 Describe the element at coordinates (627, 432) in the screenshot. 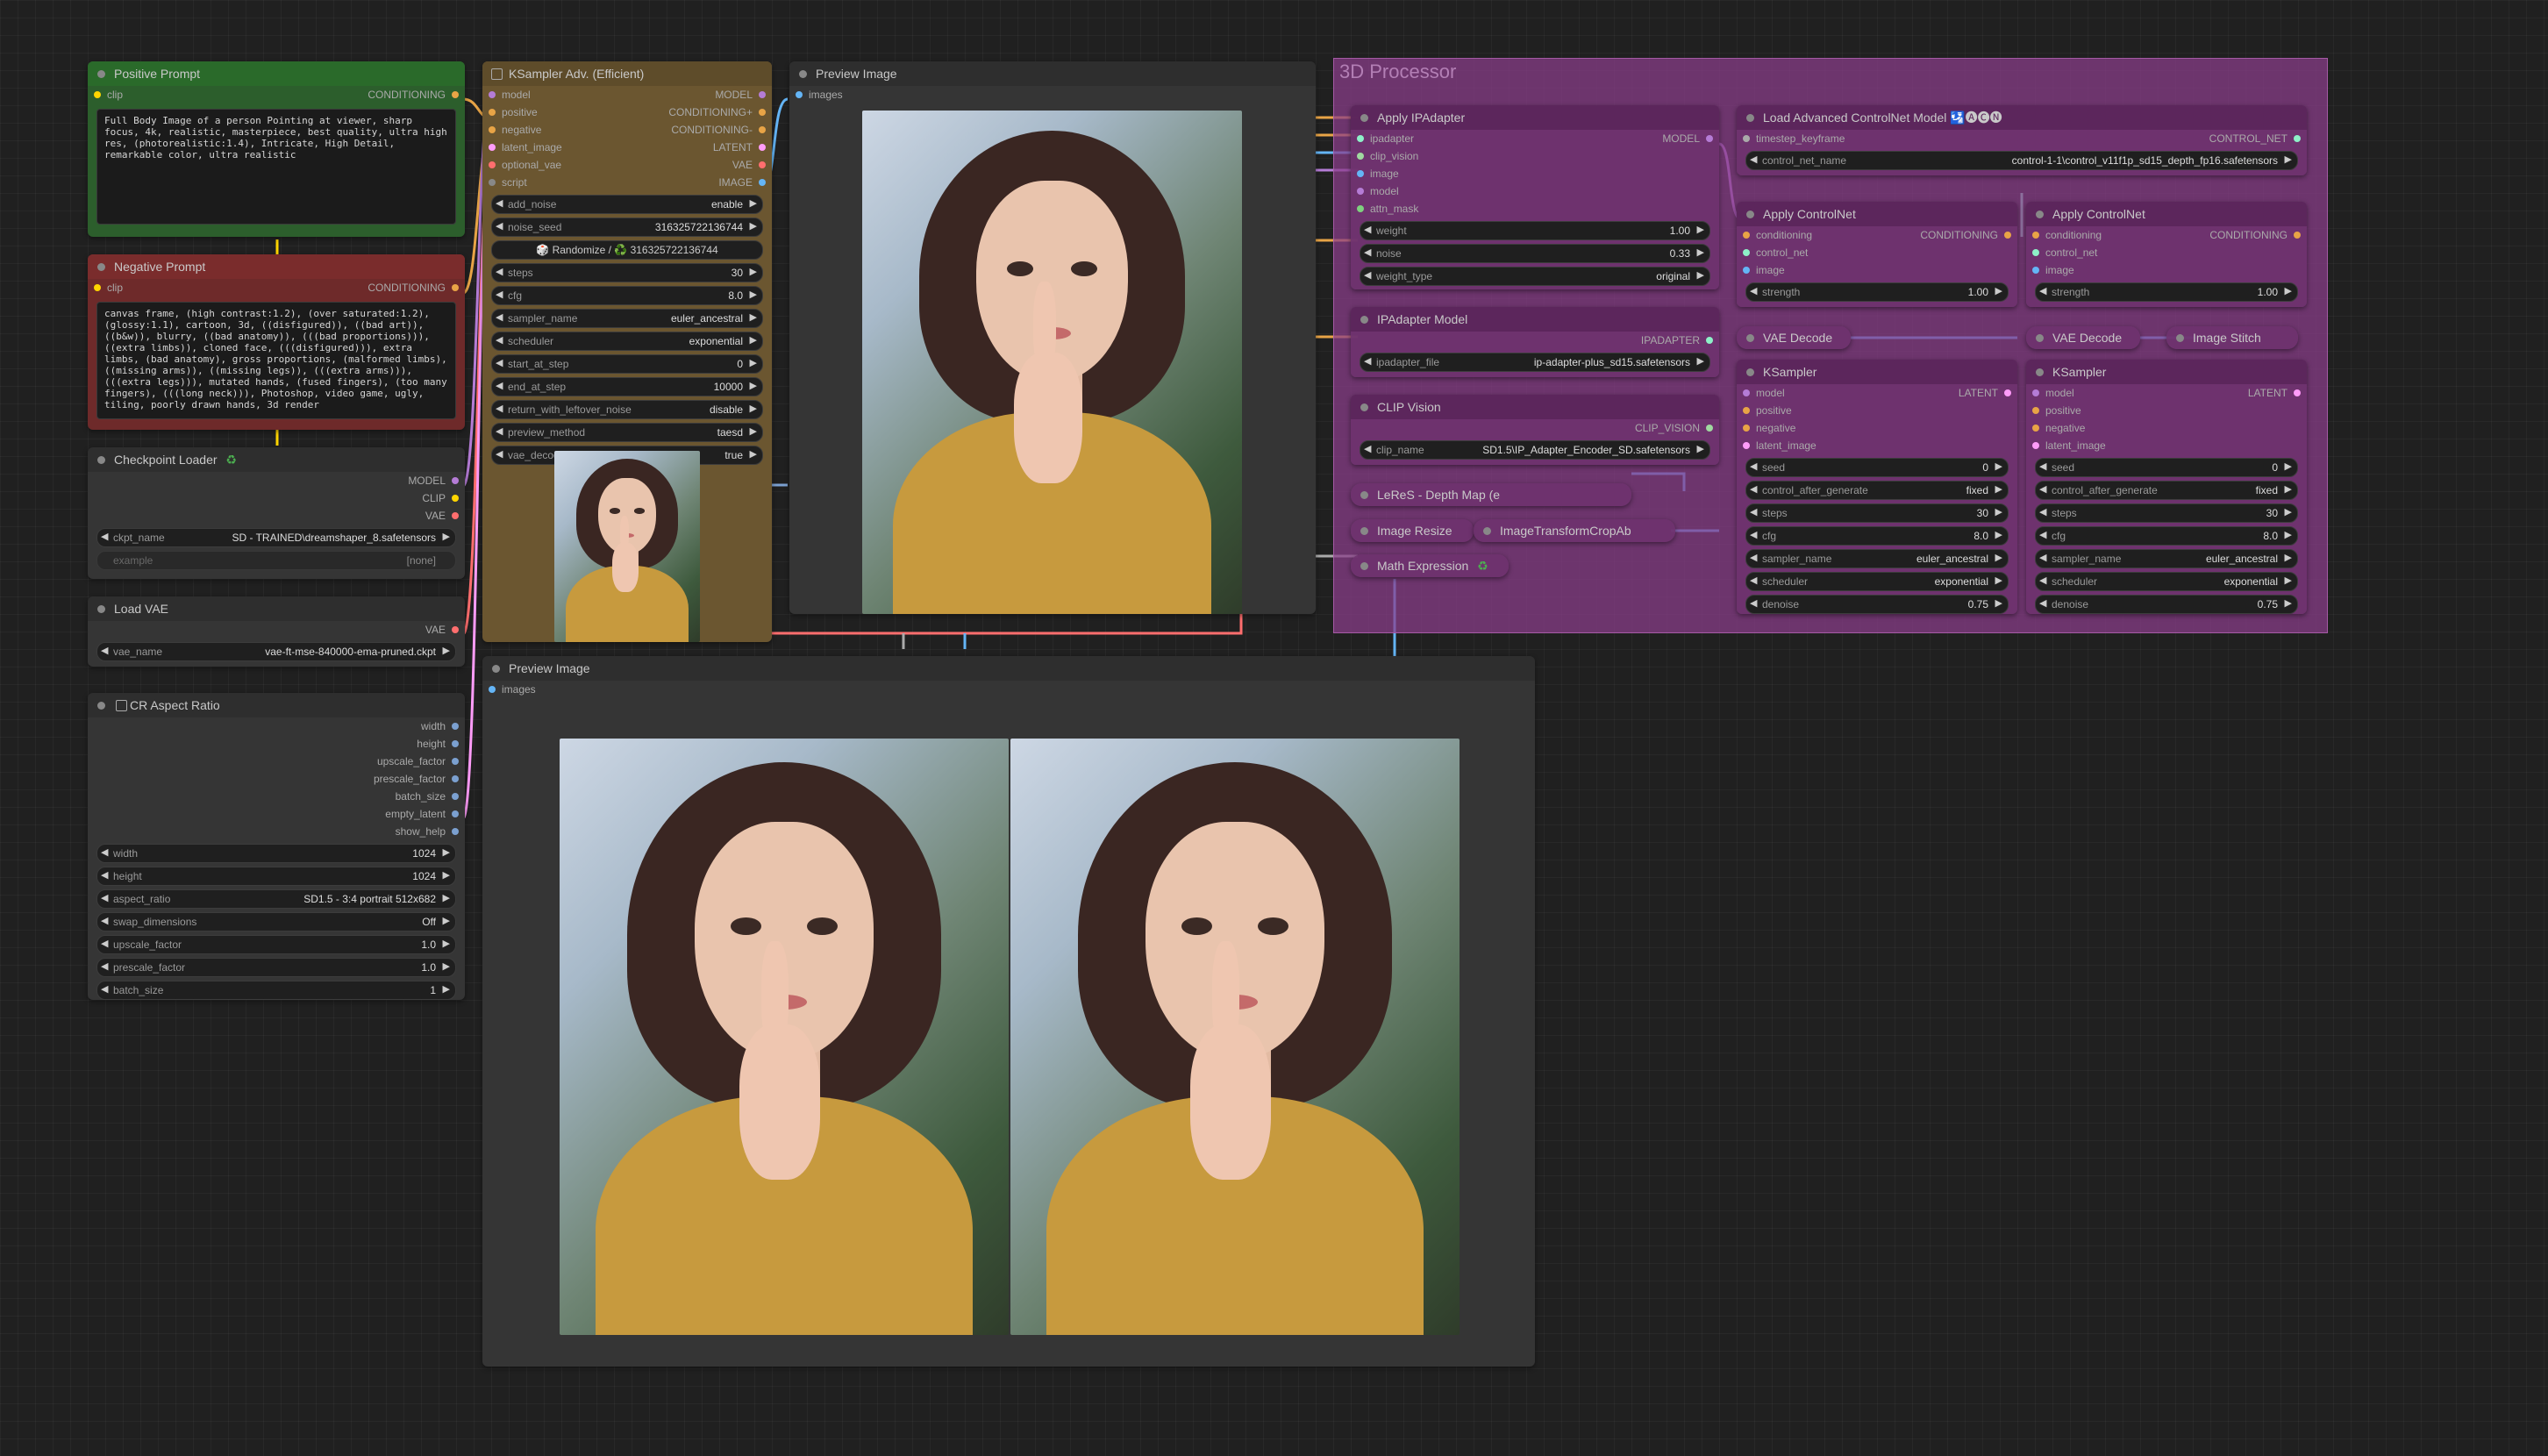

I see `widget-control: ◀ preview_method taesd ▶` at that location.